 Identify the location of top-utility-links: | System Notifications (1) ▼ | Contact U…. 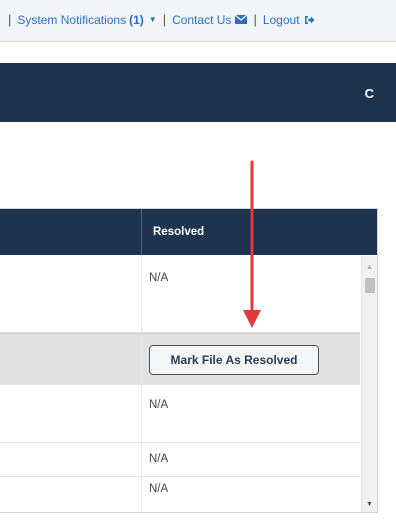
(161, 19).